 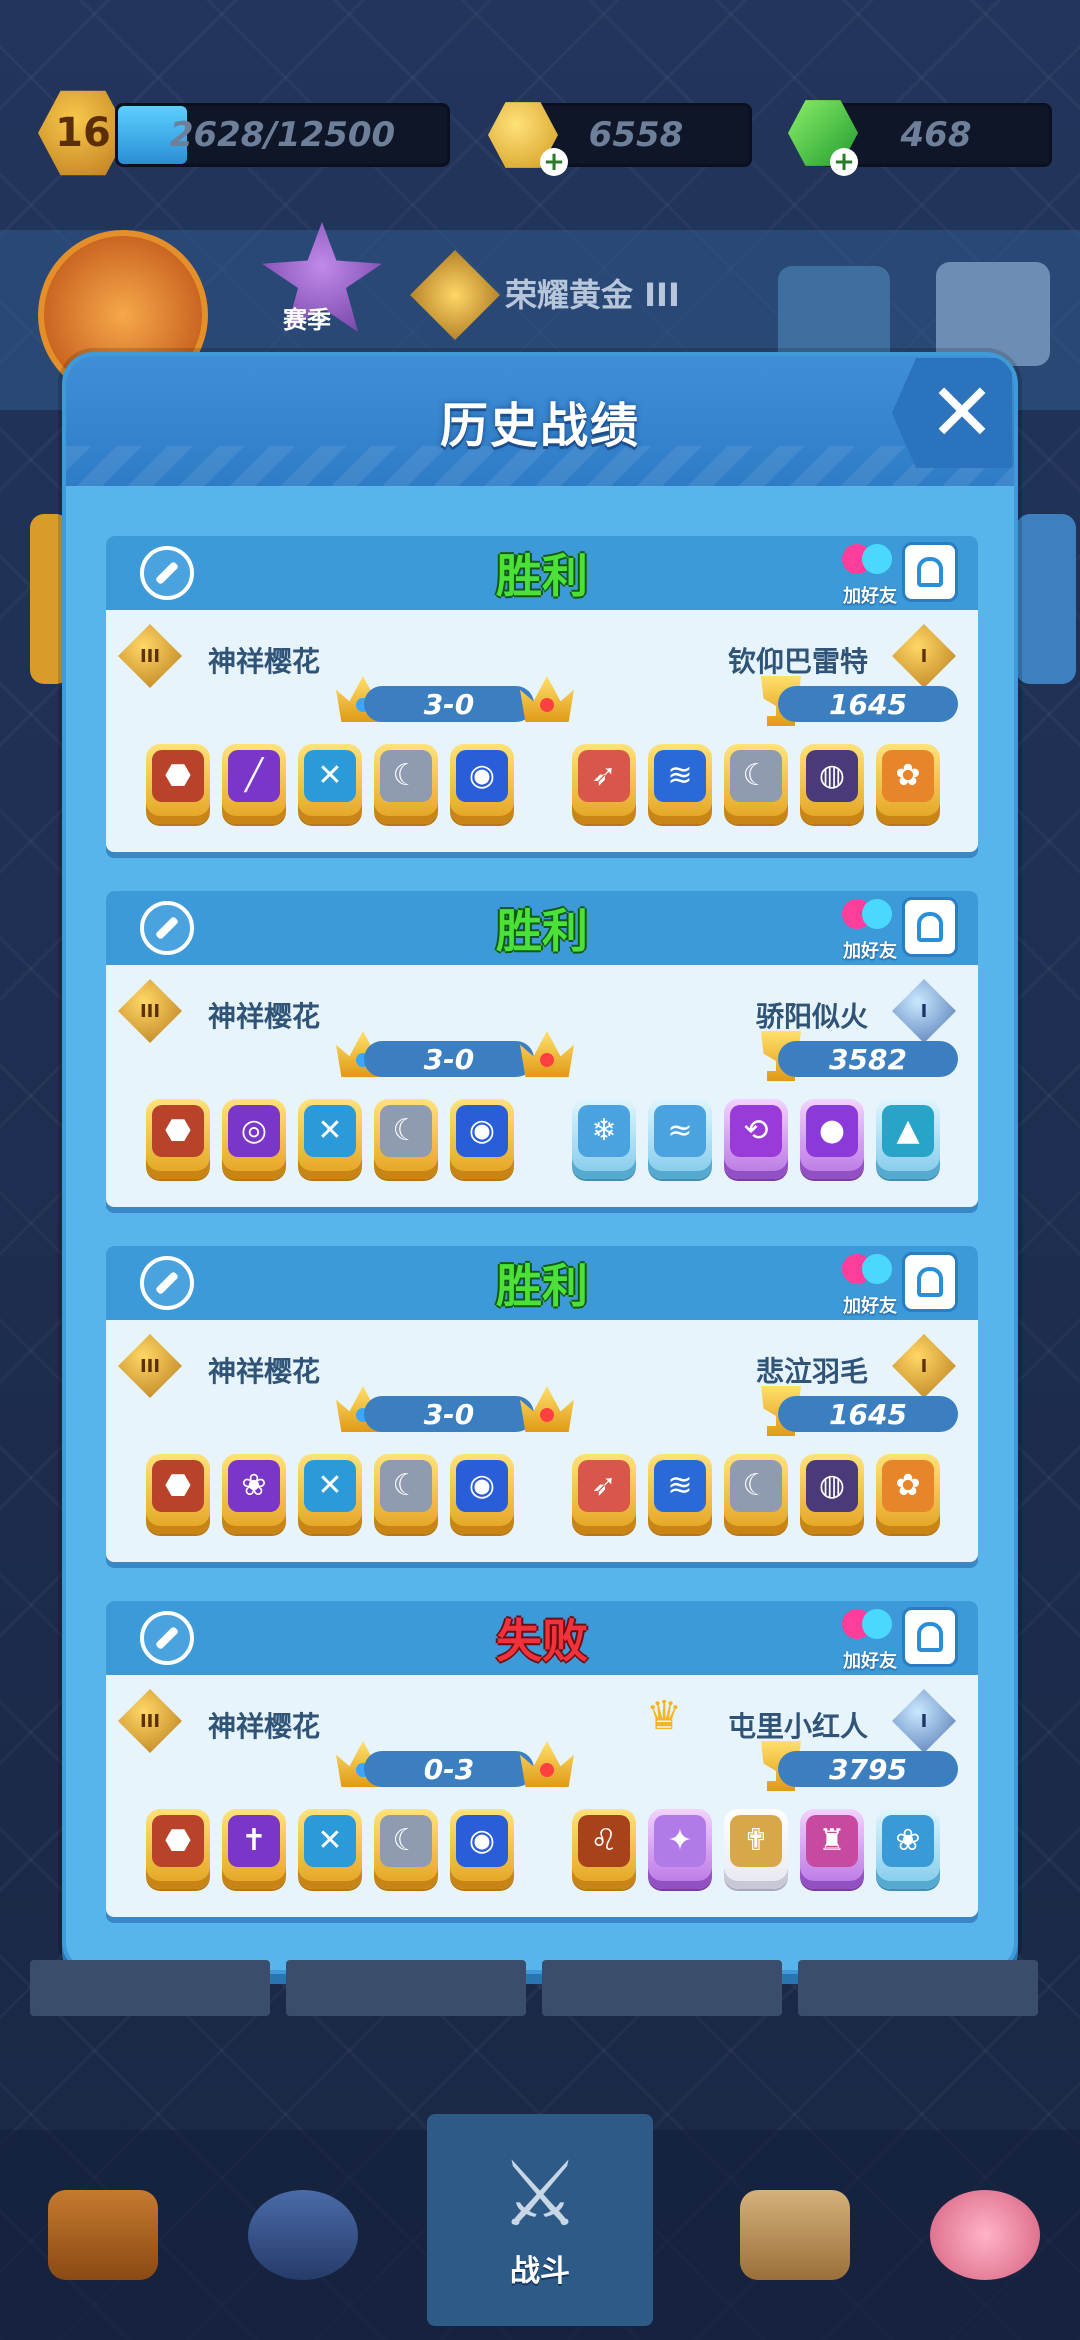 I want to click on nav-clan, so click(x=985, y=2235).